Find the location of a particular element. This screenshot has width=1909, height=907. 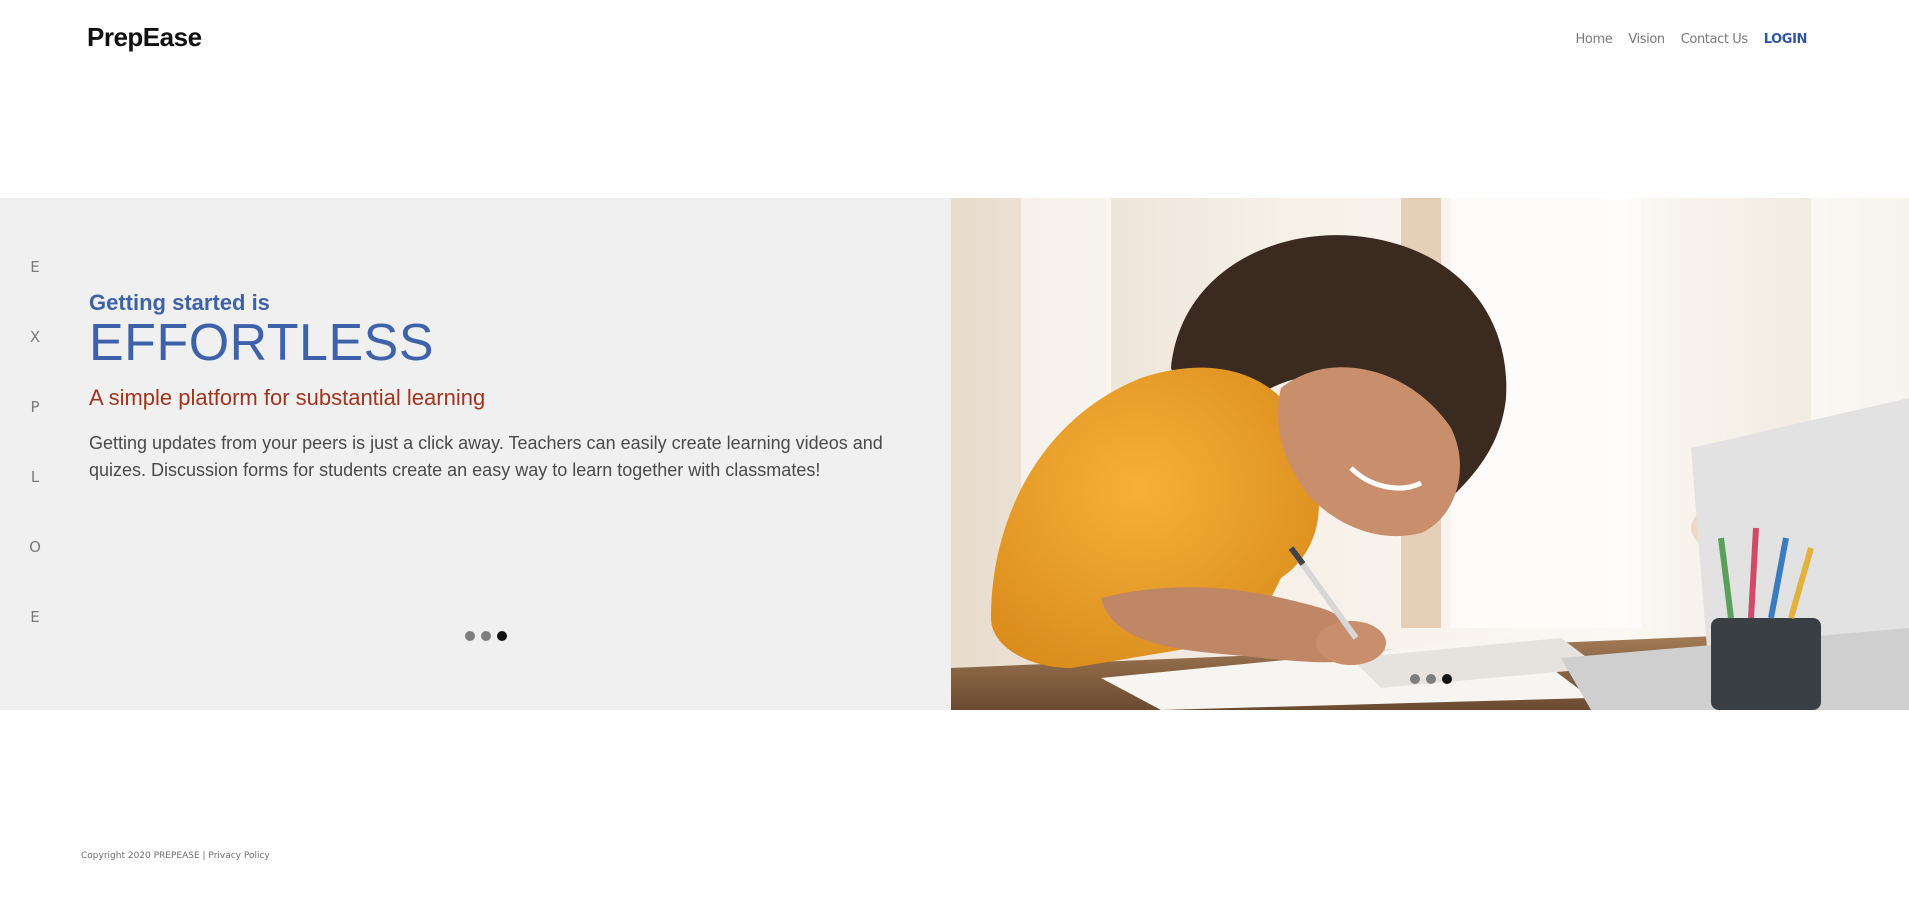

nav-home-link: Home is located at coordinates (1594, 39).